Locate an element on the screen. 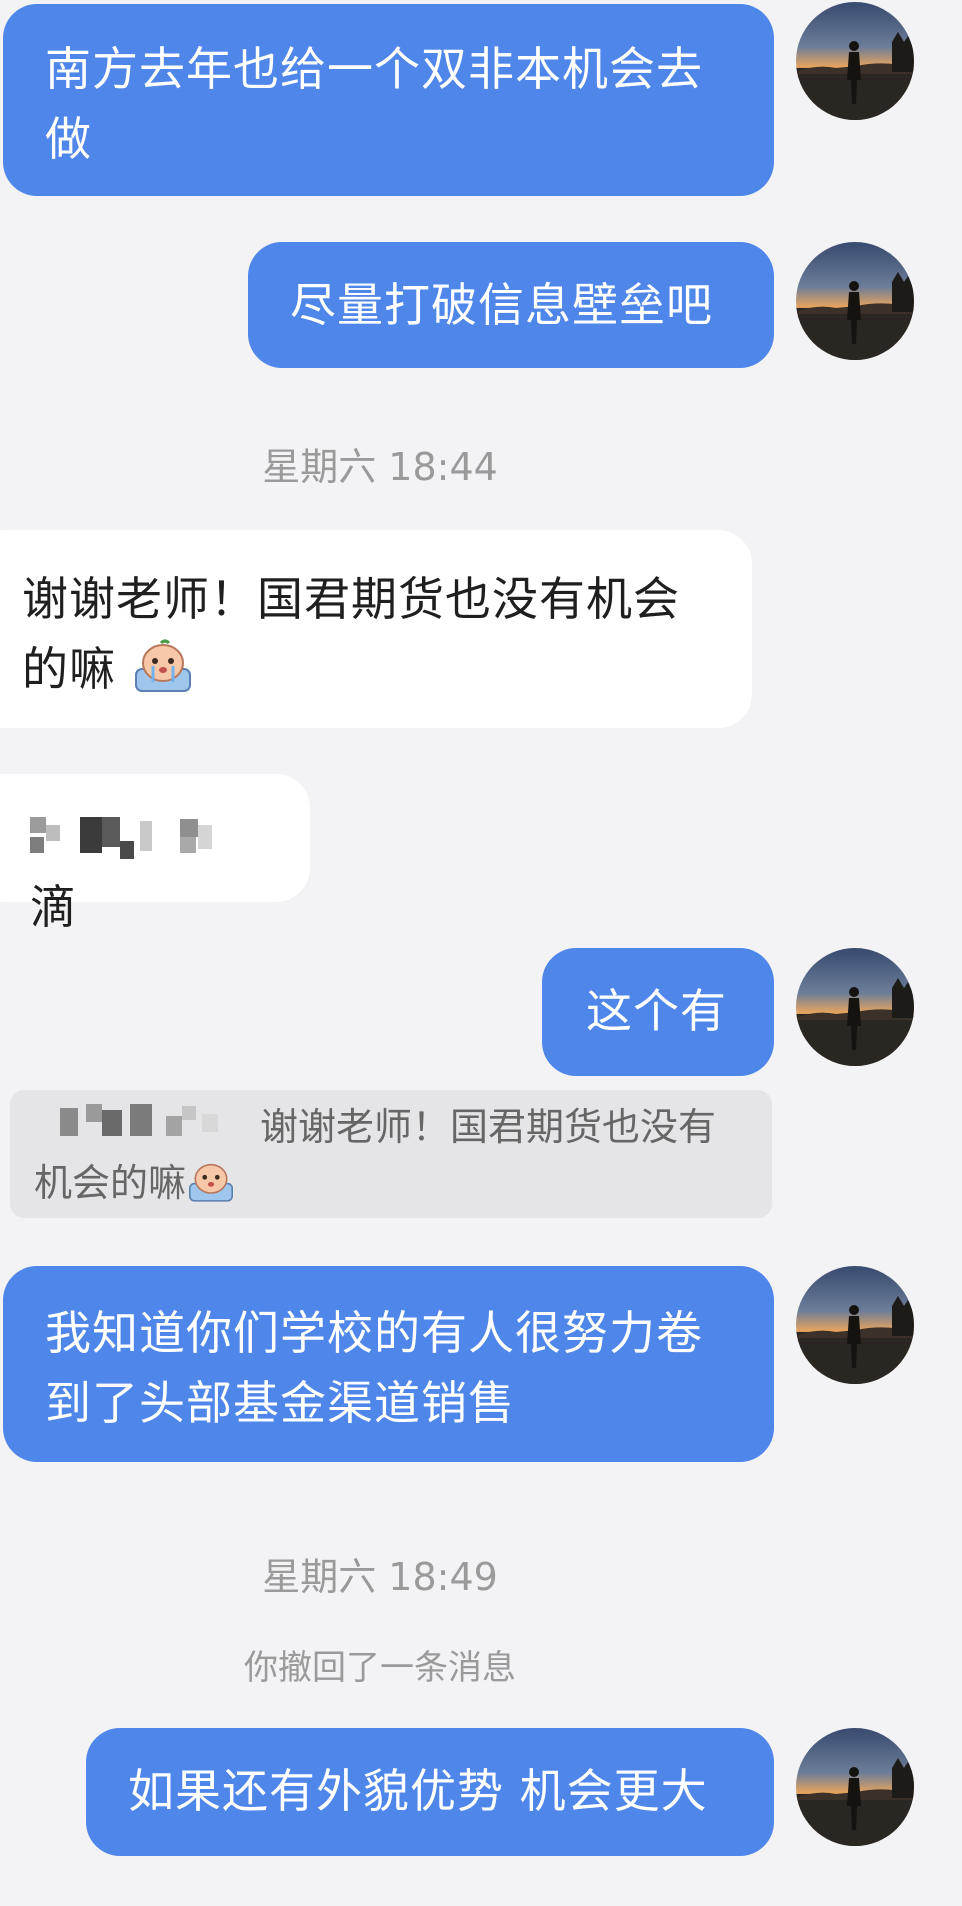 The height and width of the screenshot is (1906, 962). outgoing-message-bubble: 尽量打破信息壁垒吧 is located at coordinates (511, 305).